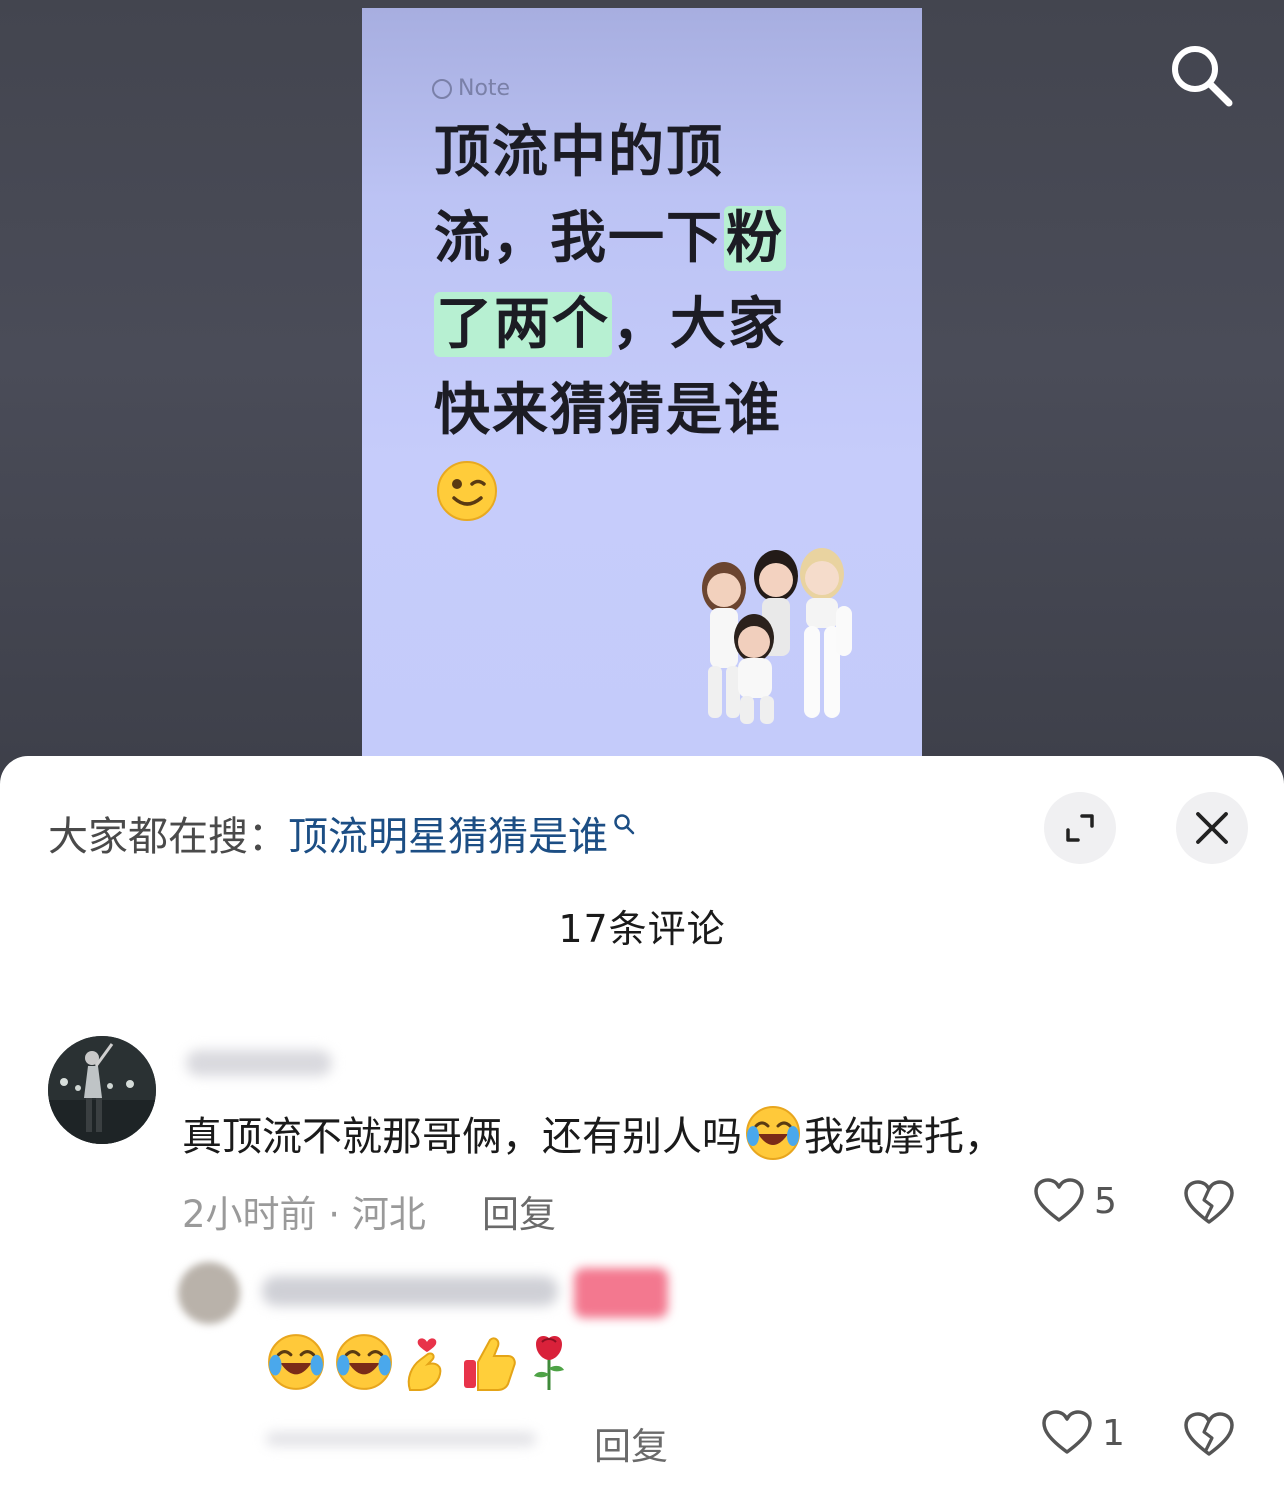 The image size is (1284, 1502). Describe the element at coordinates (549, 1363) in the screenshot. I see `rose-emoji-icon` at that location.